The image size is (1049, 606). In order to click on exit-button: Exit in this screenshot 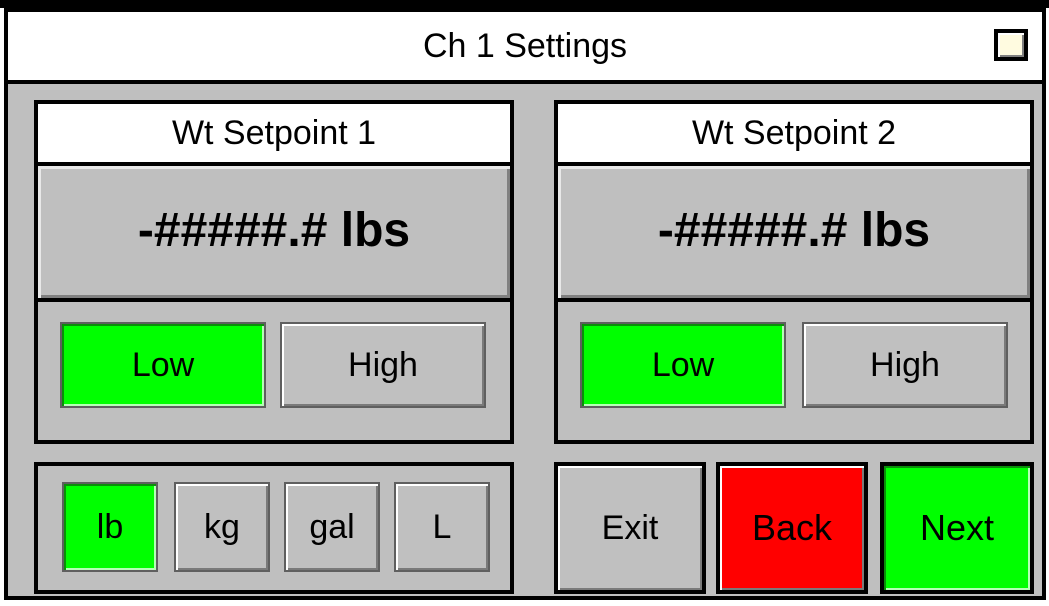, I will do `click(630, 528)`.